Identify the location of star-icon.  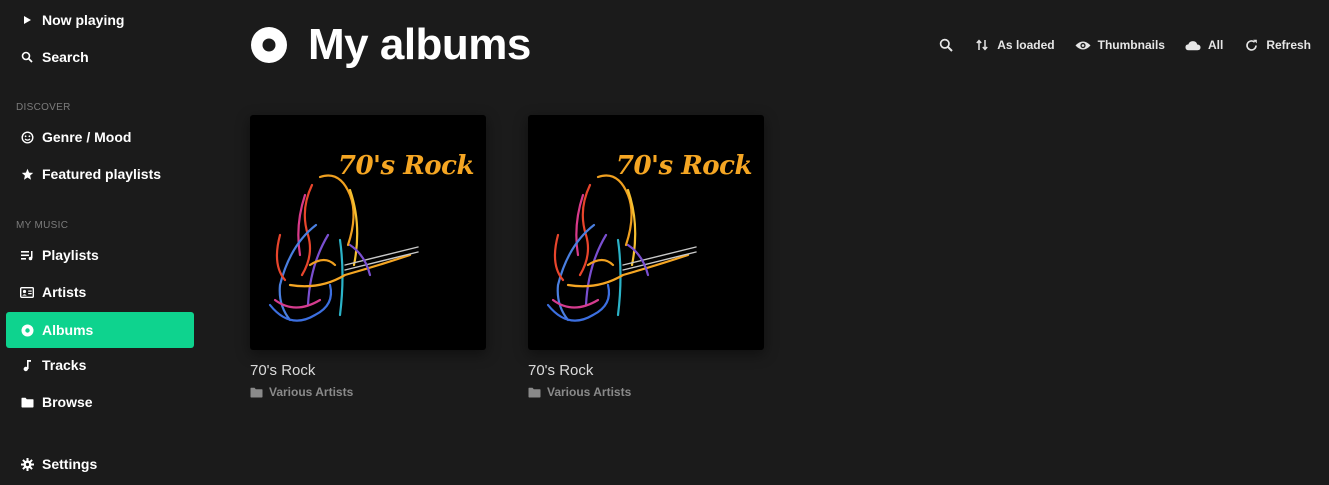
(27, 174).